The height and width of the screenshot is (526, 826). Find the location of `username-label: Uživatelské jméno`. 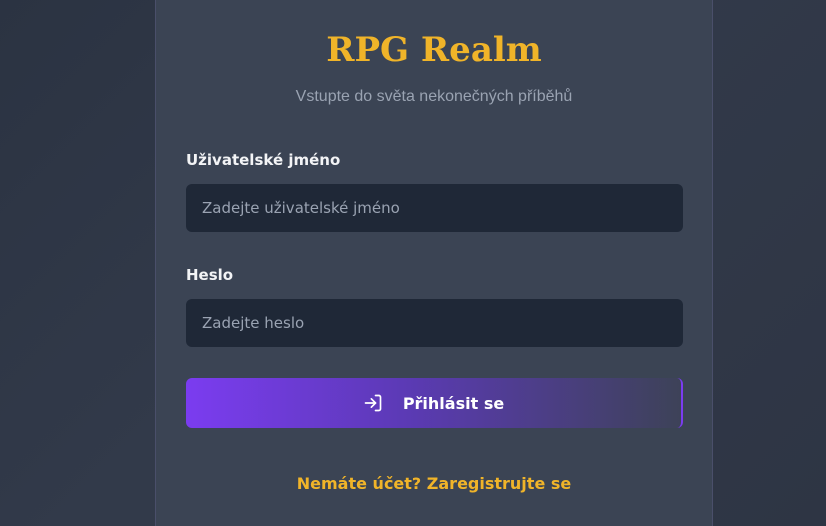

username-label: Uživatelské jméno is located at coordinates (263, 160).